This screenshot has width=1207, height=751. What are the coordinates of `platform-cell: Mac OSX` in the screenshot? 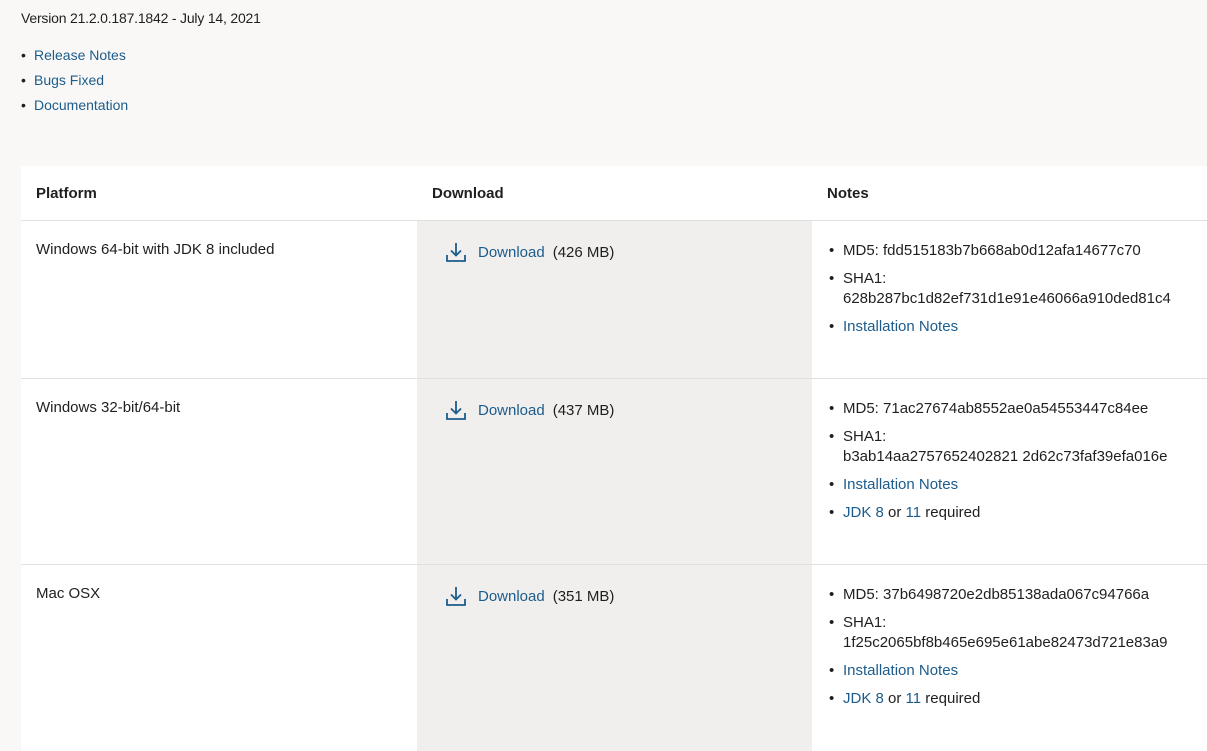 It's located at (68, 593).